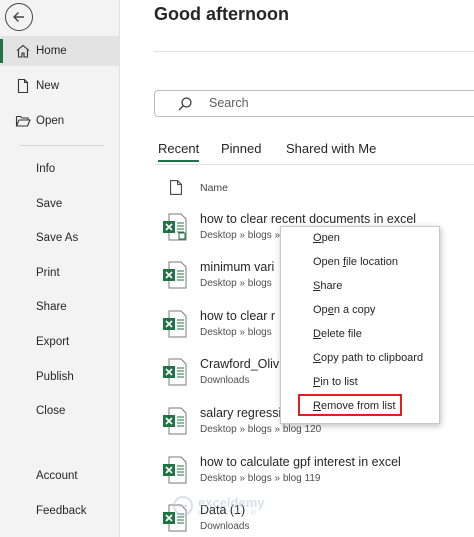 This screenshot has width=474, height=537. I want to click on menu-item-delete-file: Delete file, so click(337, 334).